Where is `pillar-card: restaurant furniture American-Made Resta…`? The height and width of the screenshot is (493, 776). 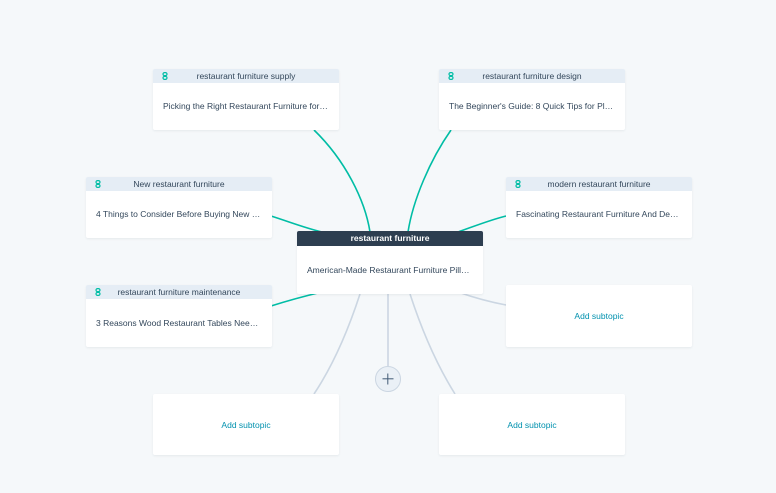
pillar-card: restaurant furniture American-Made Resta… is located at coordinates (390, 262).